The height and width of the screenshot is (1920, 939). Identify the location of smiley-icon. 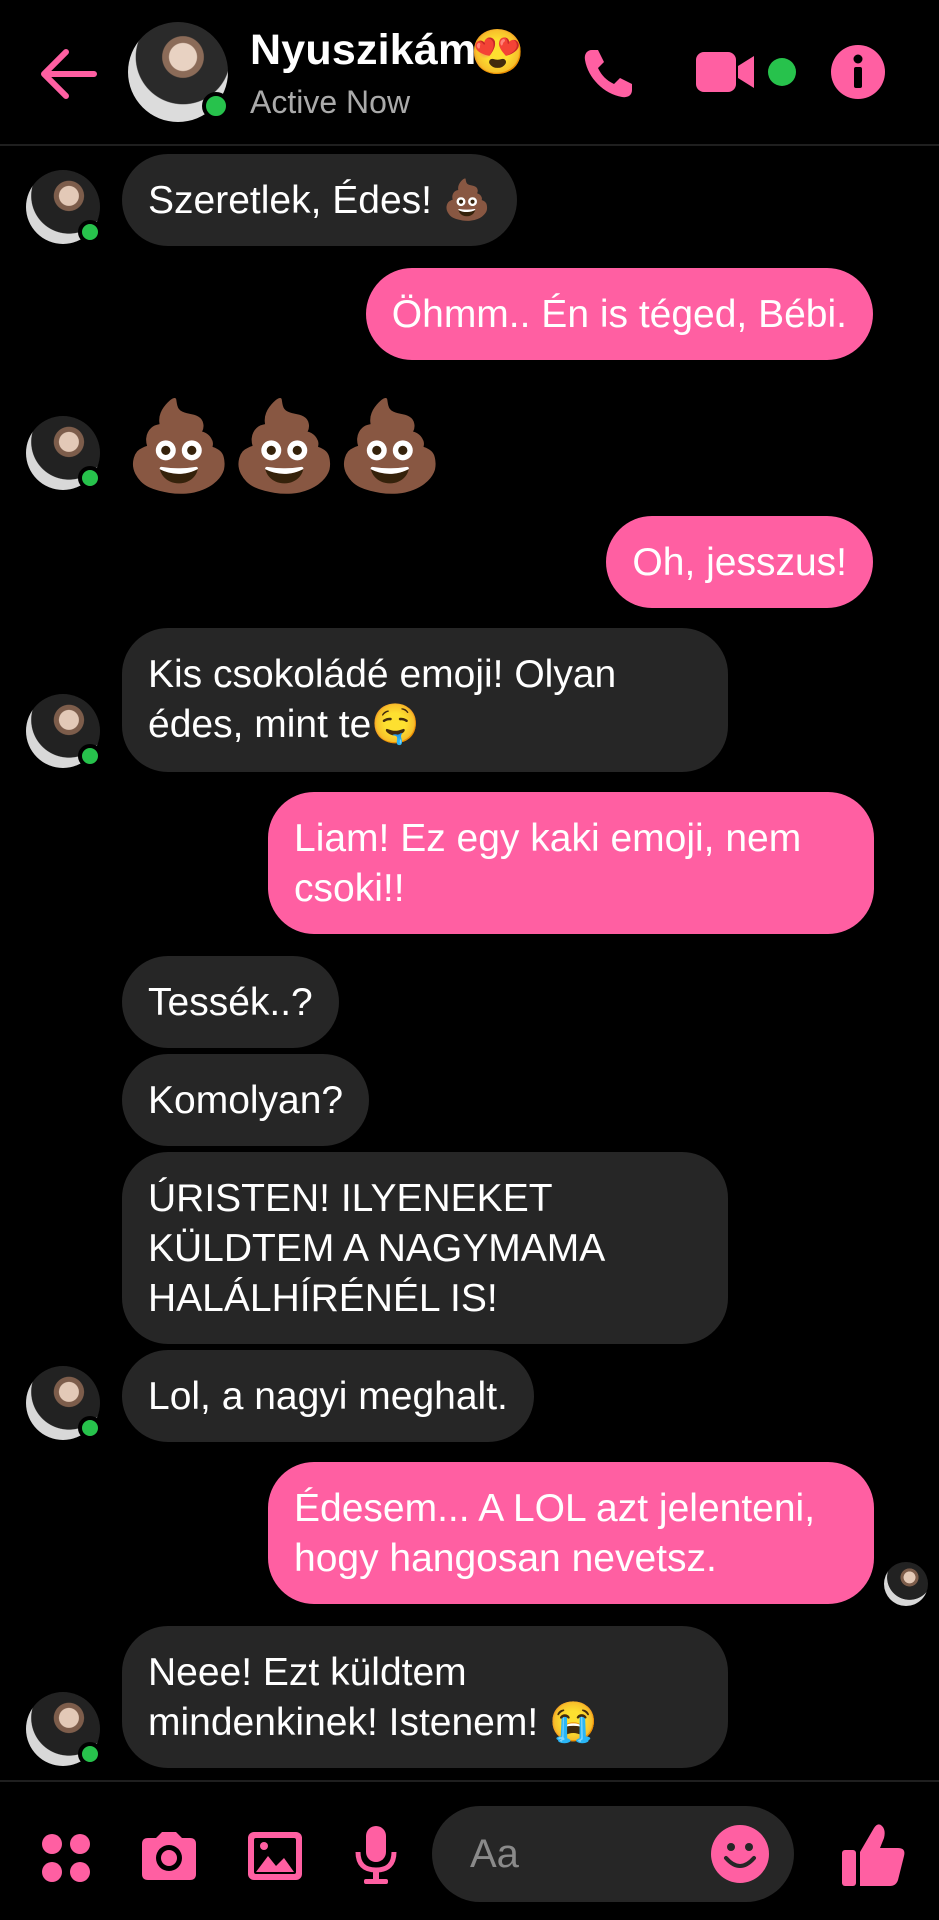
(740, 1854).